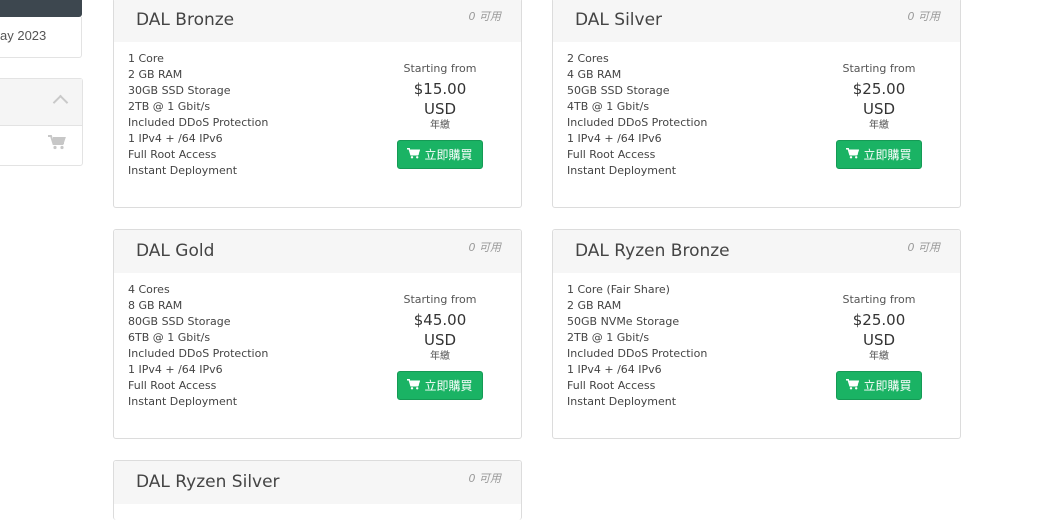 Image resolution: width=1048 pixels, height=520 pixels. Describe the element at coordinates (175, 251) in the screenshot. I see `product-title: DAL Gold` at that location.